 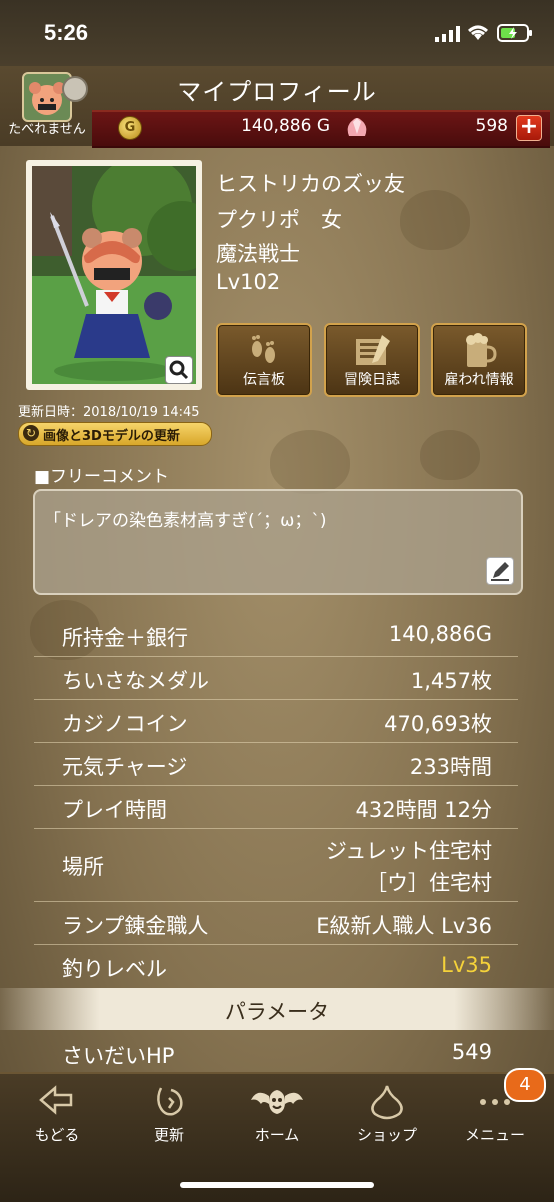 I want to click on stat-label: 元気チャージ, so click(x=125, y=767).